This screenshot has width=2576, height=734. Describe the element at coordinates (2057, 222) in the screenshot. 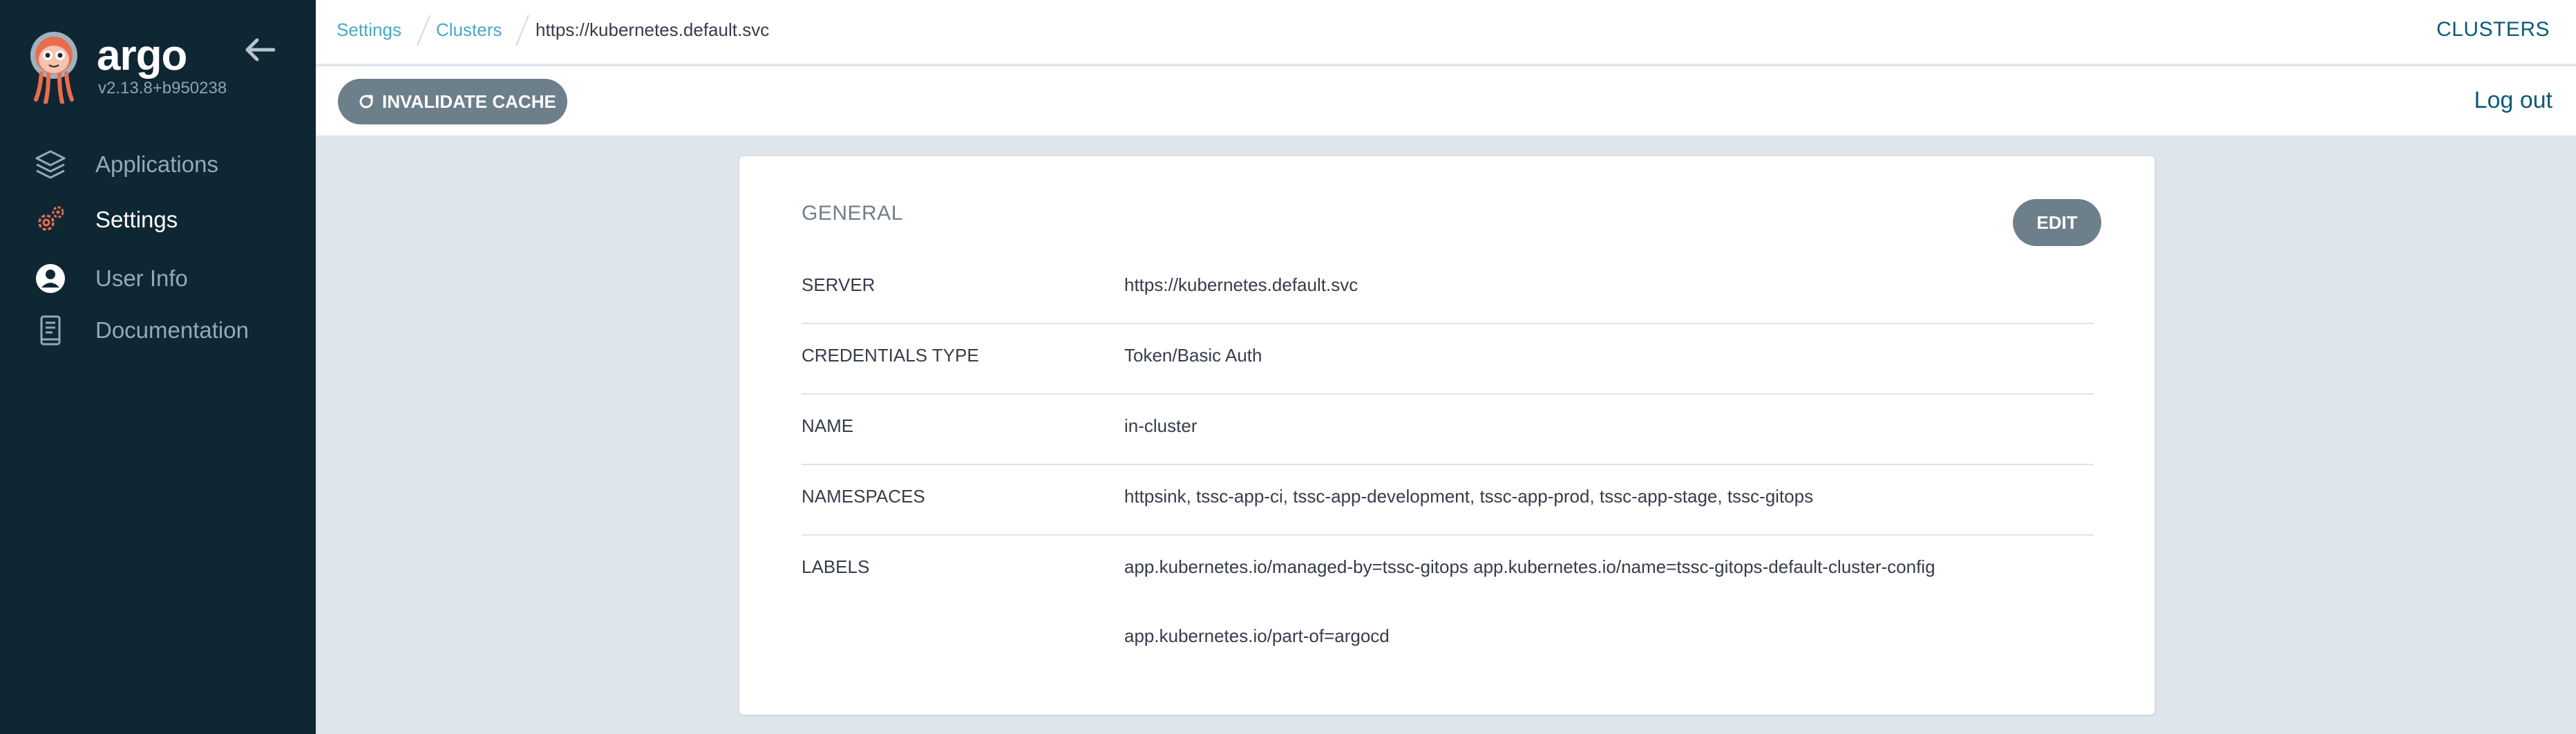

I see `edit-button: EDIT` at that location.